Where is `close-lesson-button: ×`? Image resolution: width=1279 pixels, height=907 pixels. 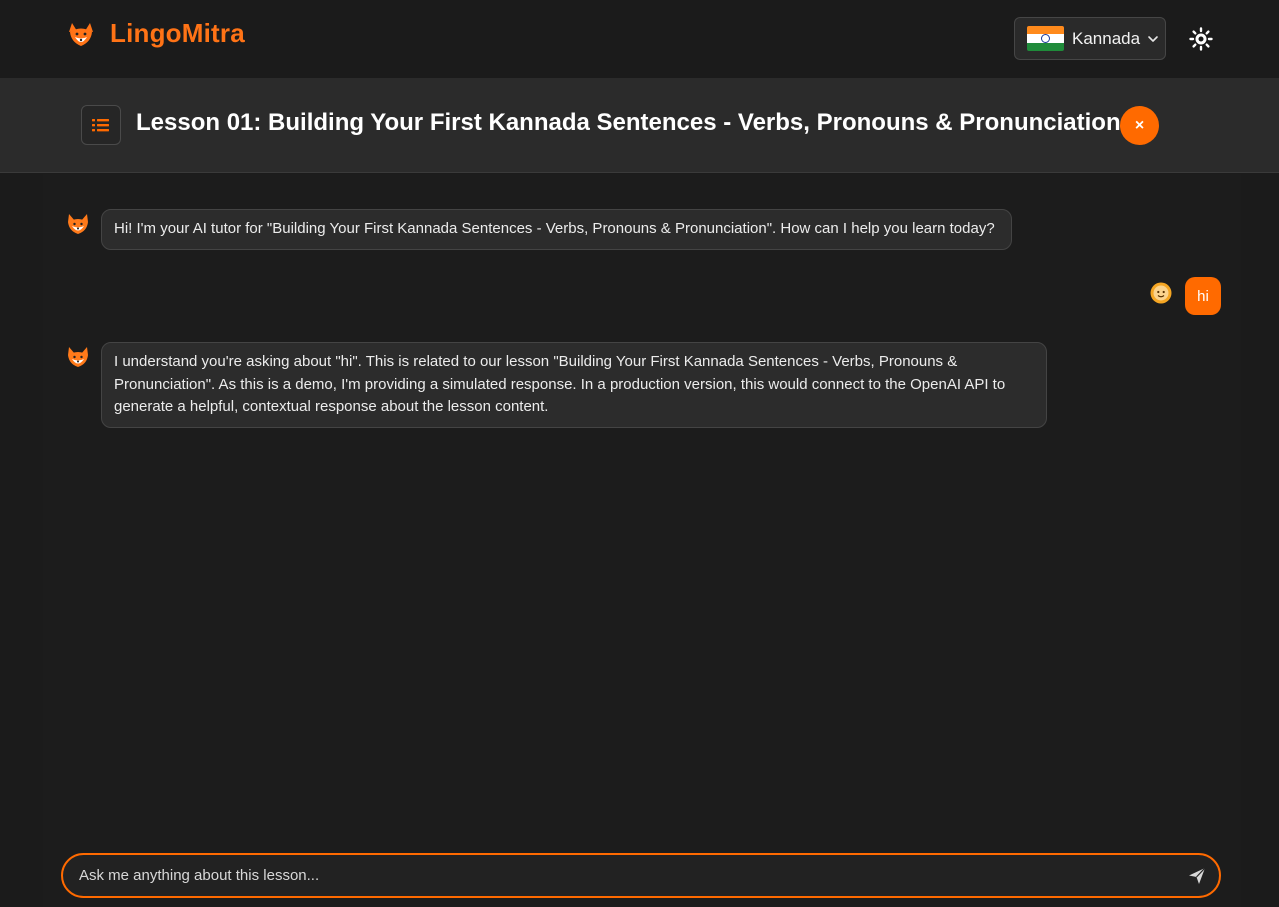 close-lesson-button: × is located at coordinates (1139, 125).